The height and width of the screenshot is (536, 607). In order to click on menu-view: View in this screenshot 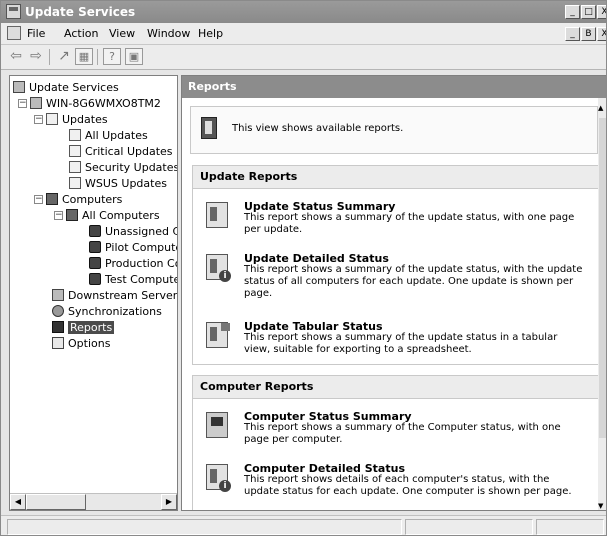, I will do `click(122, 33)`.